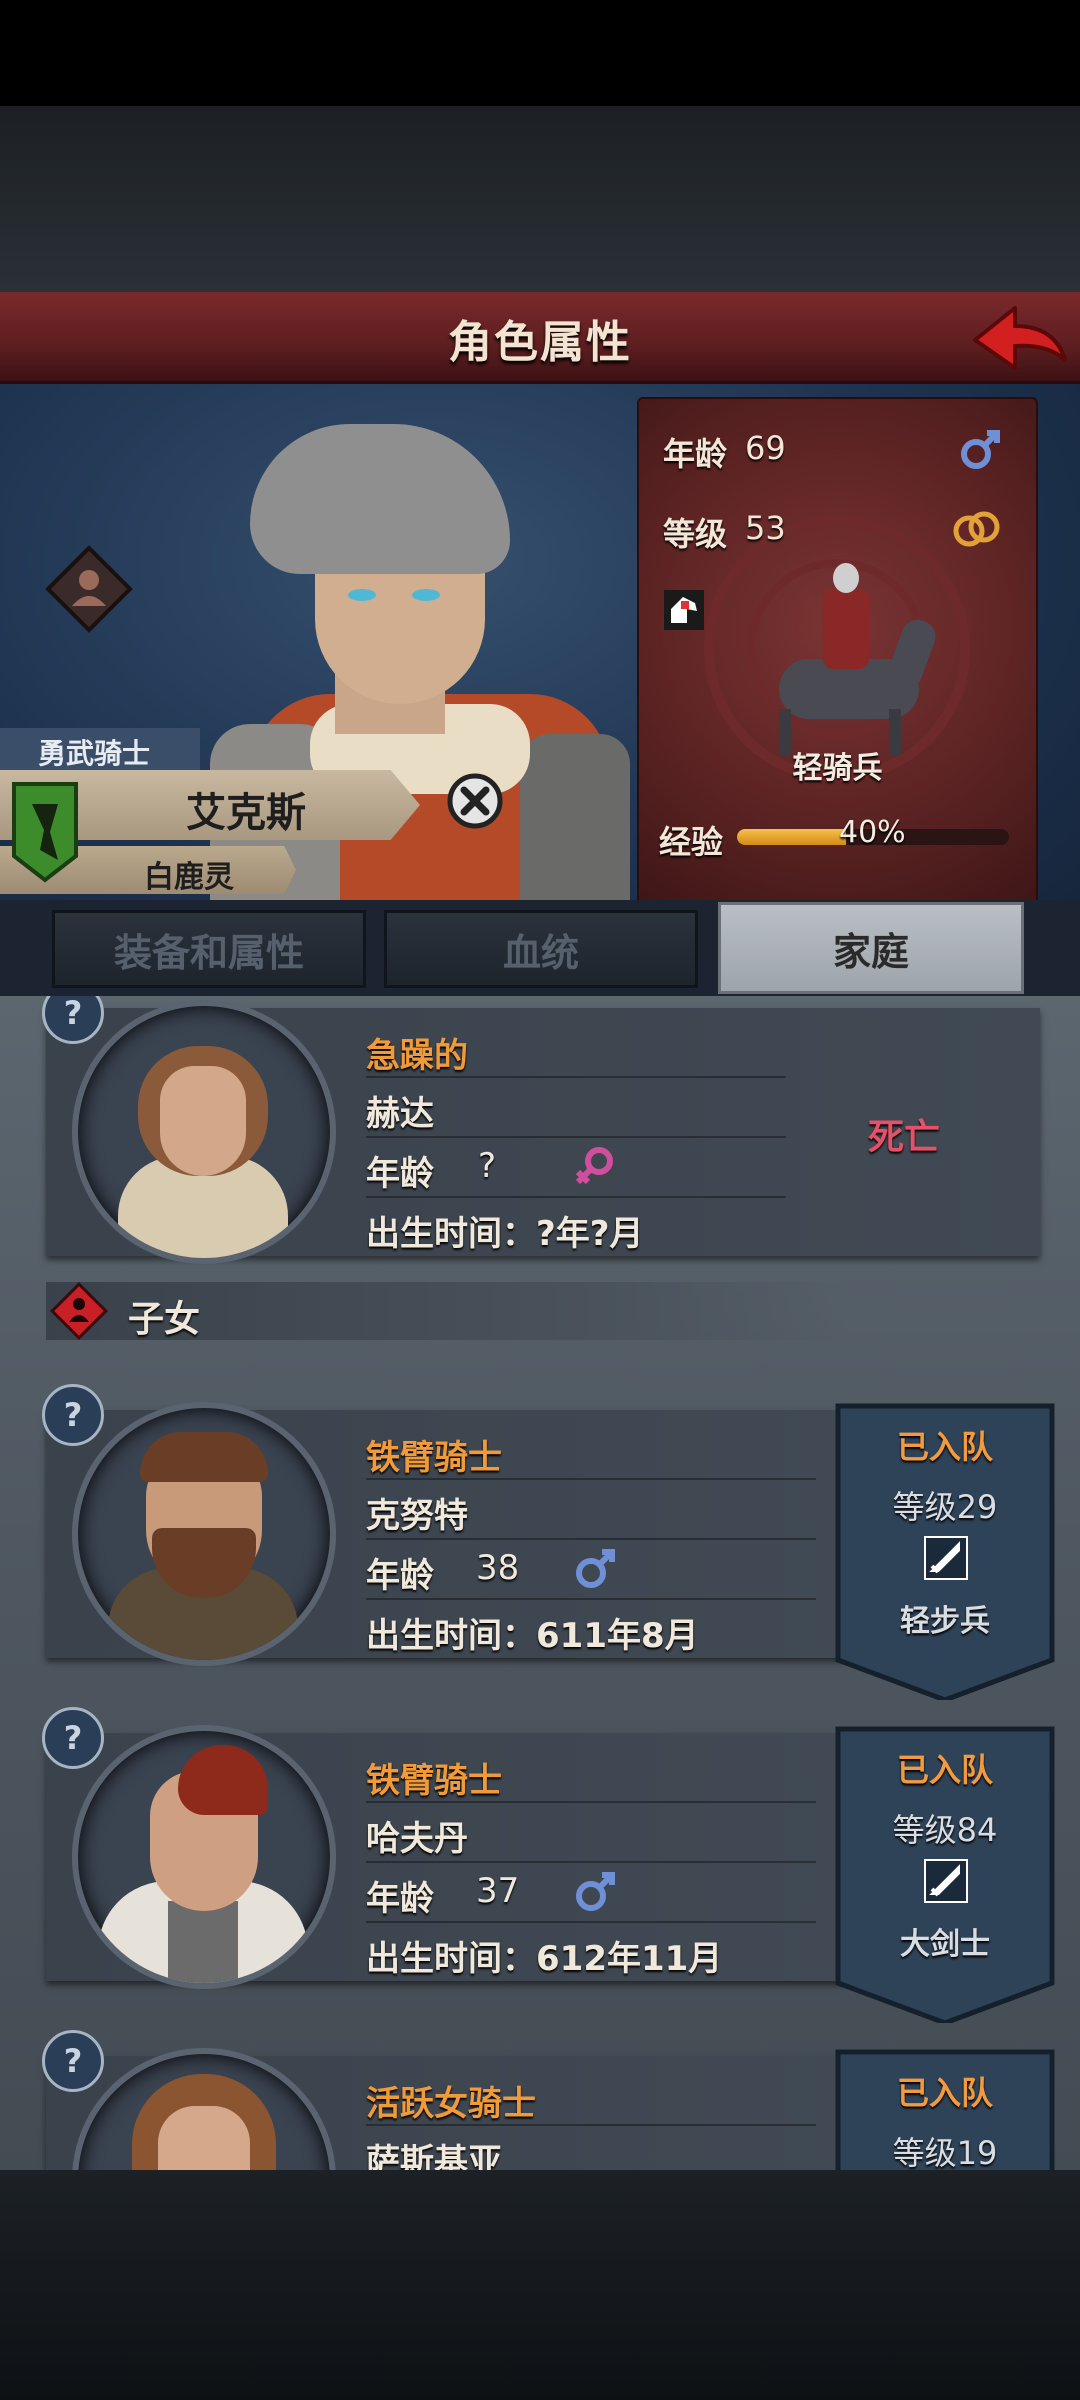  Describe the element at coordinates (487, 1166) in the screenshot. I see `spouse-age: ?` at that location.